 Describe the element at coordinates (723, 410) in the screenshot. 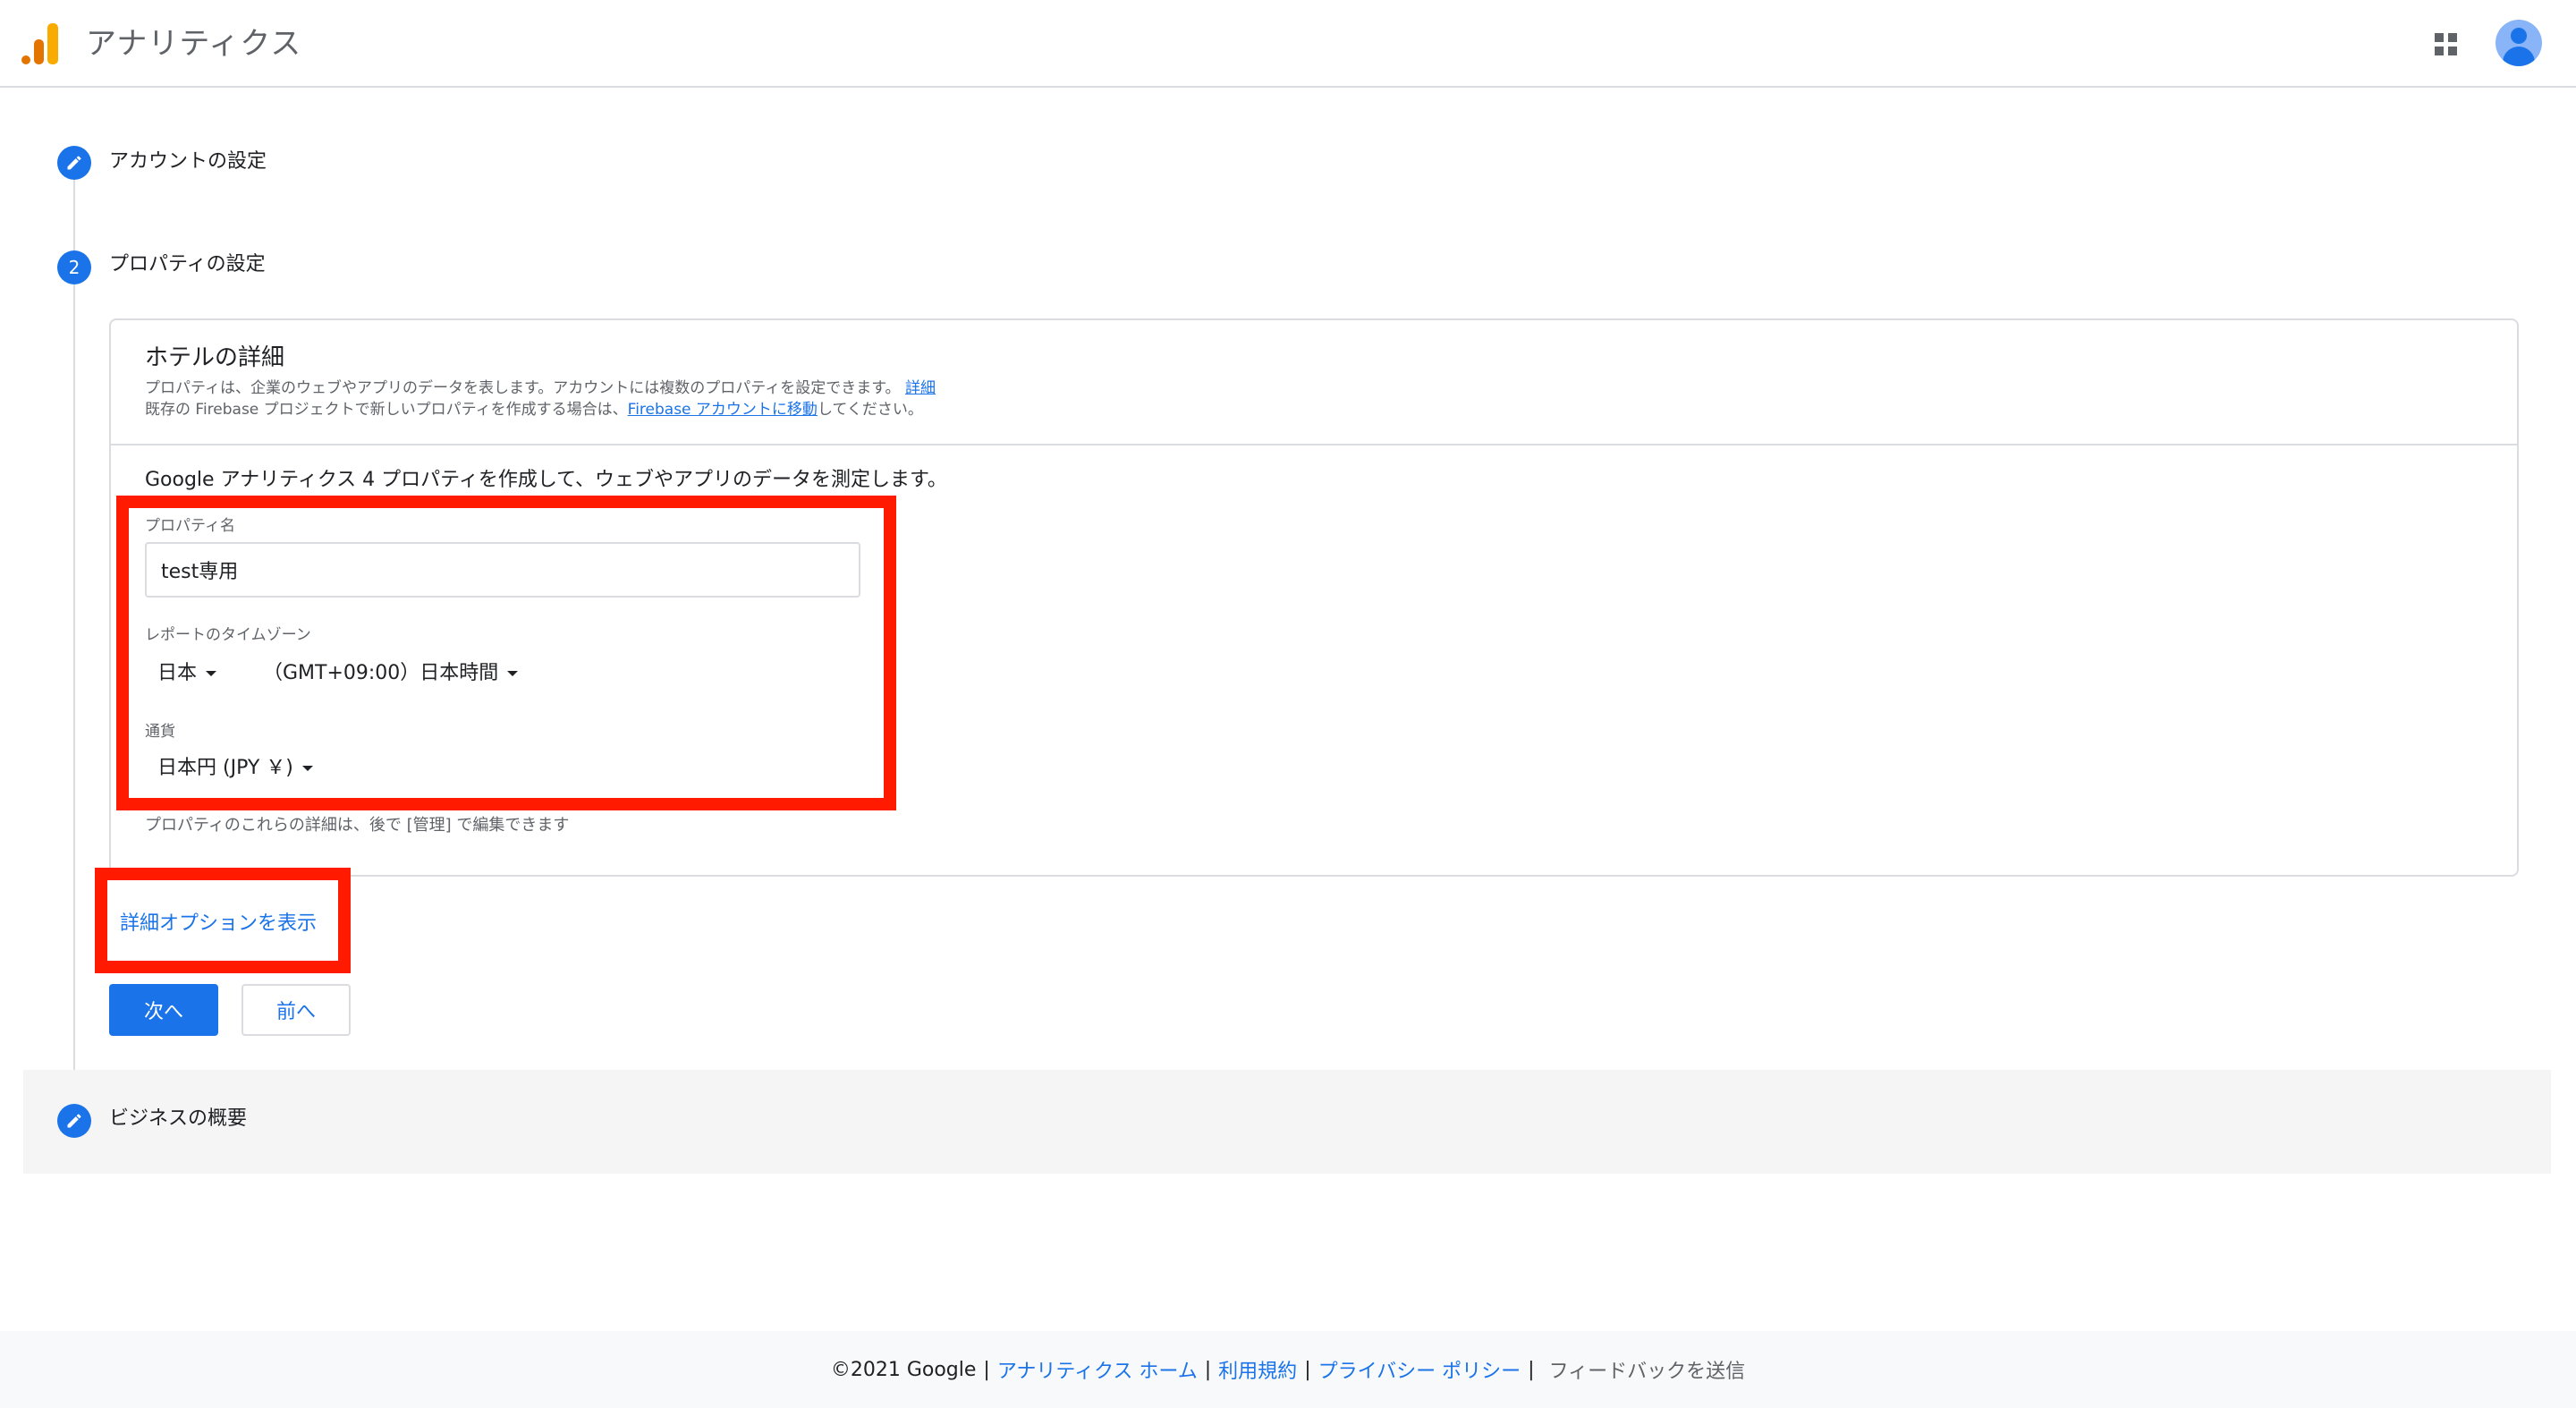

I see `firebase-account-link: Firebase アカウントに移動` at that location.